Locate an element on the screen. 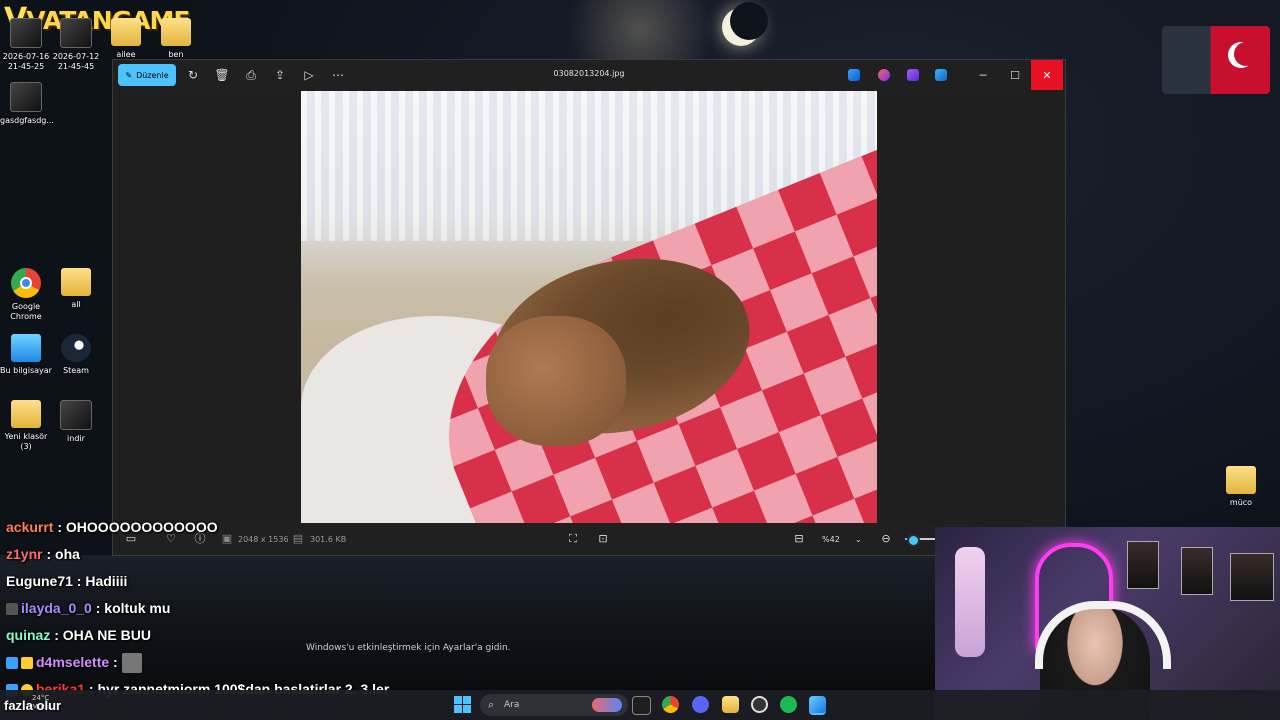  desktop-icon-label: ben is located at coordinates (176, 54).